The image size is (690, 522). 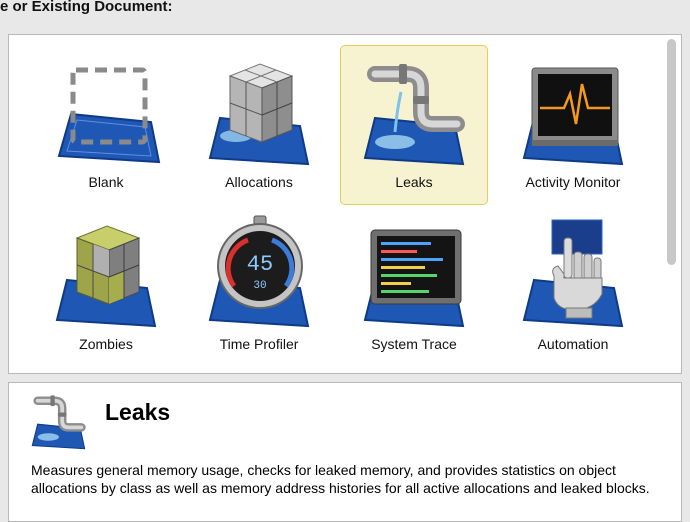 What do you see at coordinates (109, 115) in the screenshot?
I see `blank-template-icon` at bounding box center [109, 115].